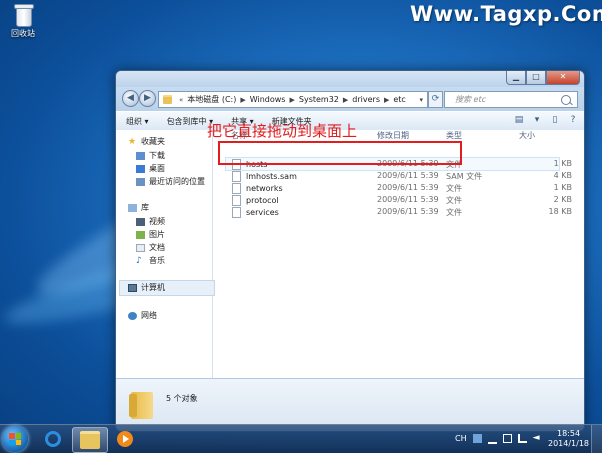 Image resolution: width=602 pixels, height=453 pixels. I want to click on annotation-highlight-box, so click(340, 153).